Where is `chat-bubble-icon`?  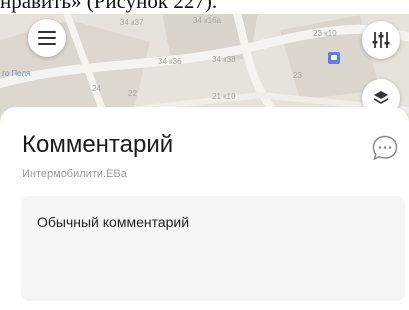
chat-bubble-icon is located at coordinates (385, 148).